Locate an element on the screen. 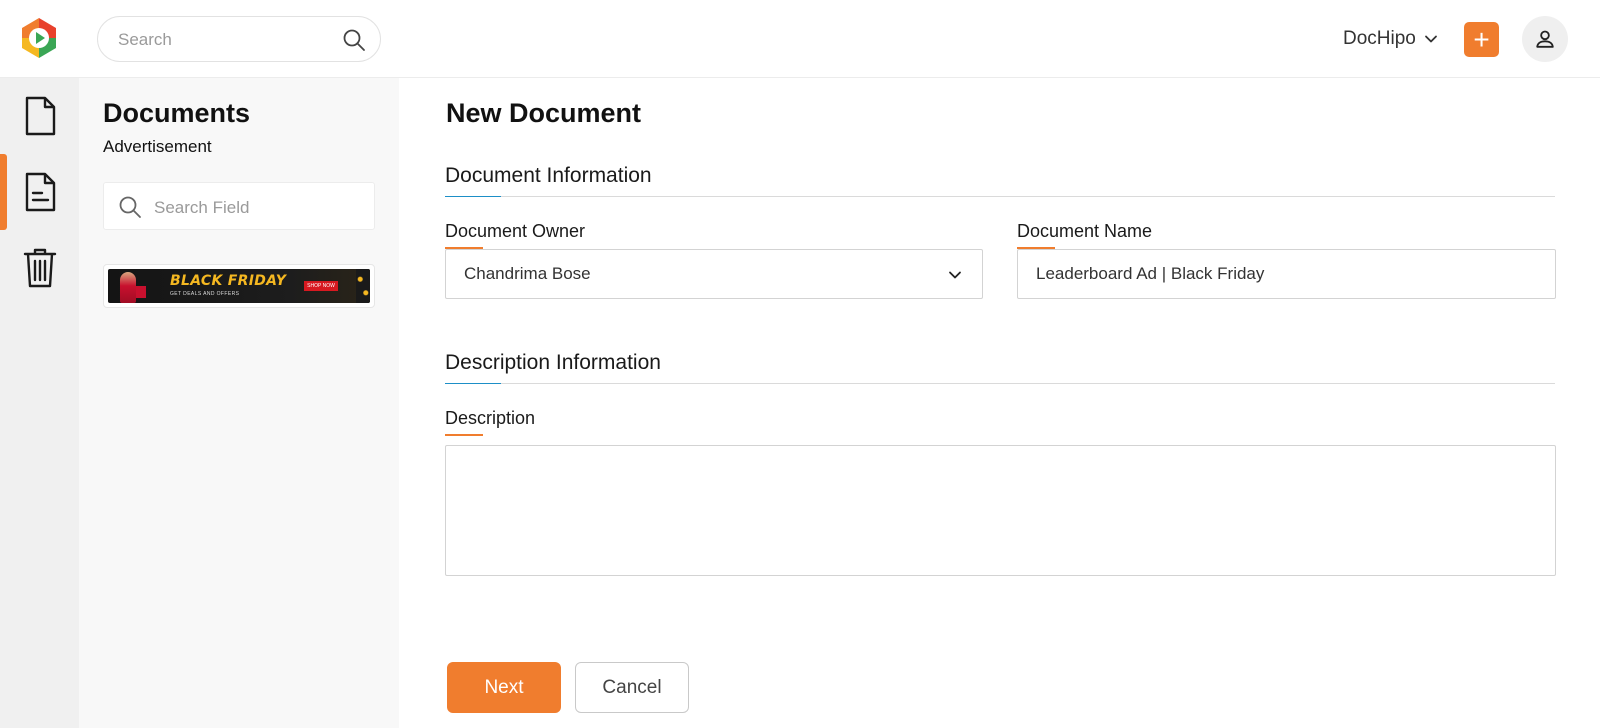 This screenshot has height=728, width=1600. rail-item-trash is located at coordinates (39, 268).